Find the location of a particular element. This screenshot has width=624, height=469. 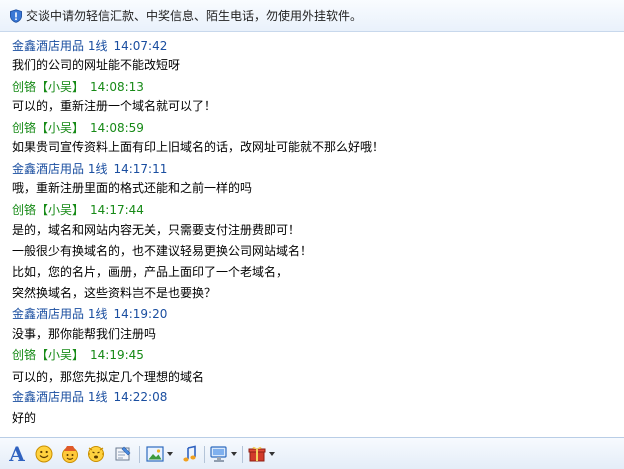

message-time: 14:08:59 is located at coordinates (117, 128).